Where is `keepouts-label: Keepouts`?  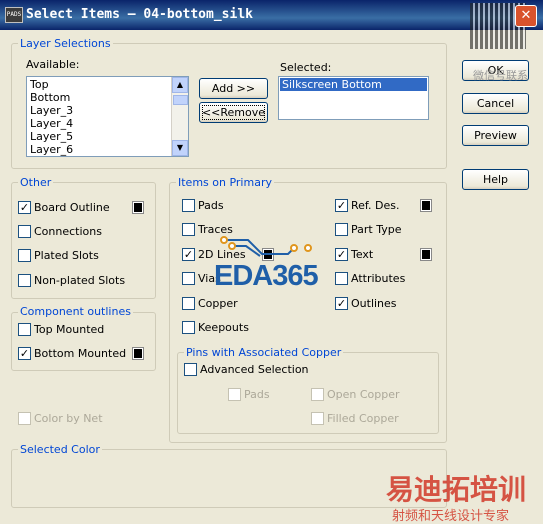
keepouts-label: Keepouts is located at coordinates (223, 327).